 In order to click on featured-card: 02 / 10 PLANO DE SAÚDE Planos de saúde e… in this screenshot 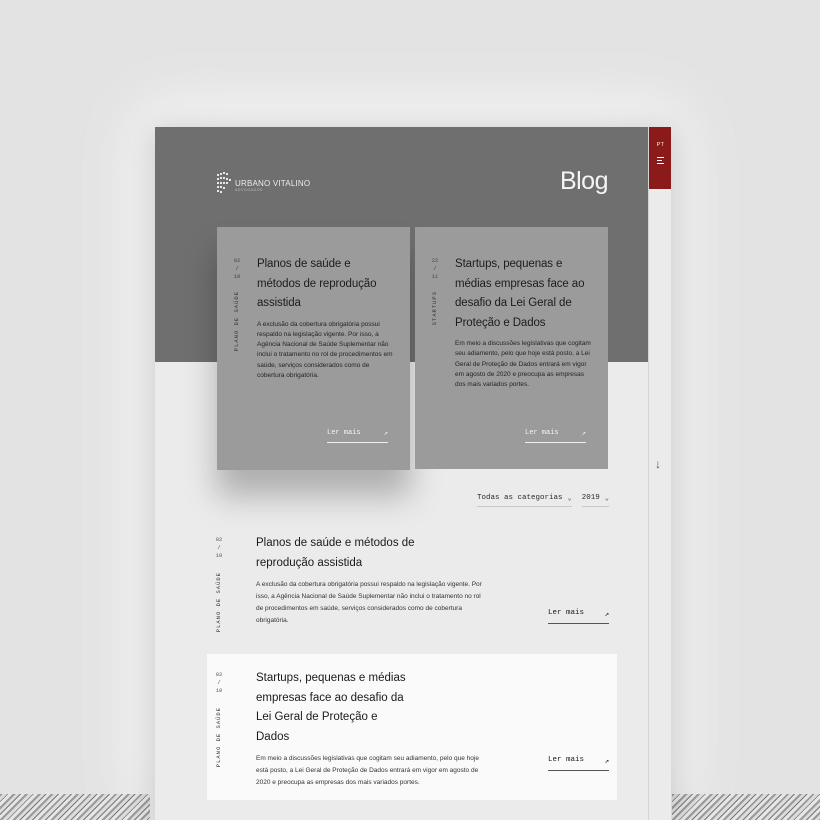, I will do `click(313, 348)`.